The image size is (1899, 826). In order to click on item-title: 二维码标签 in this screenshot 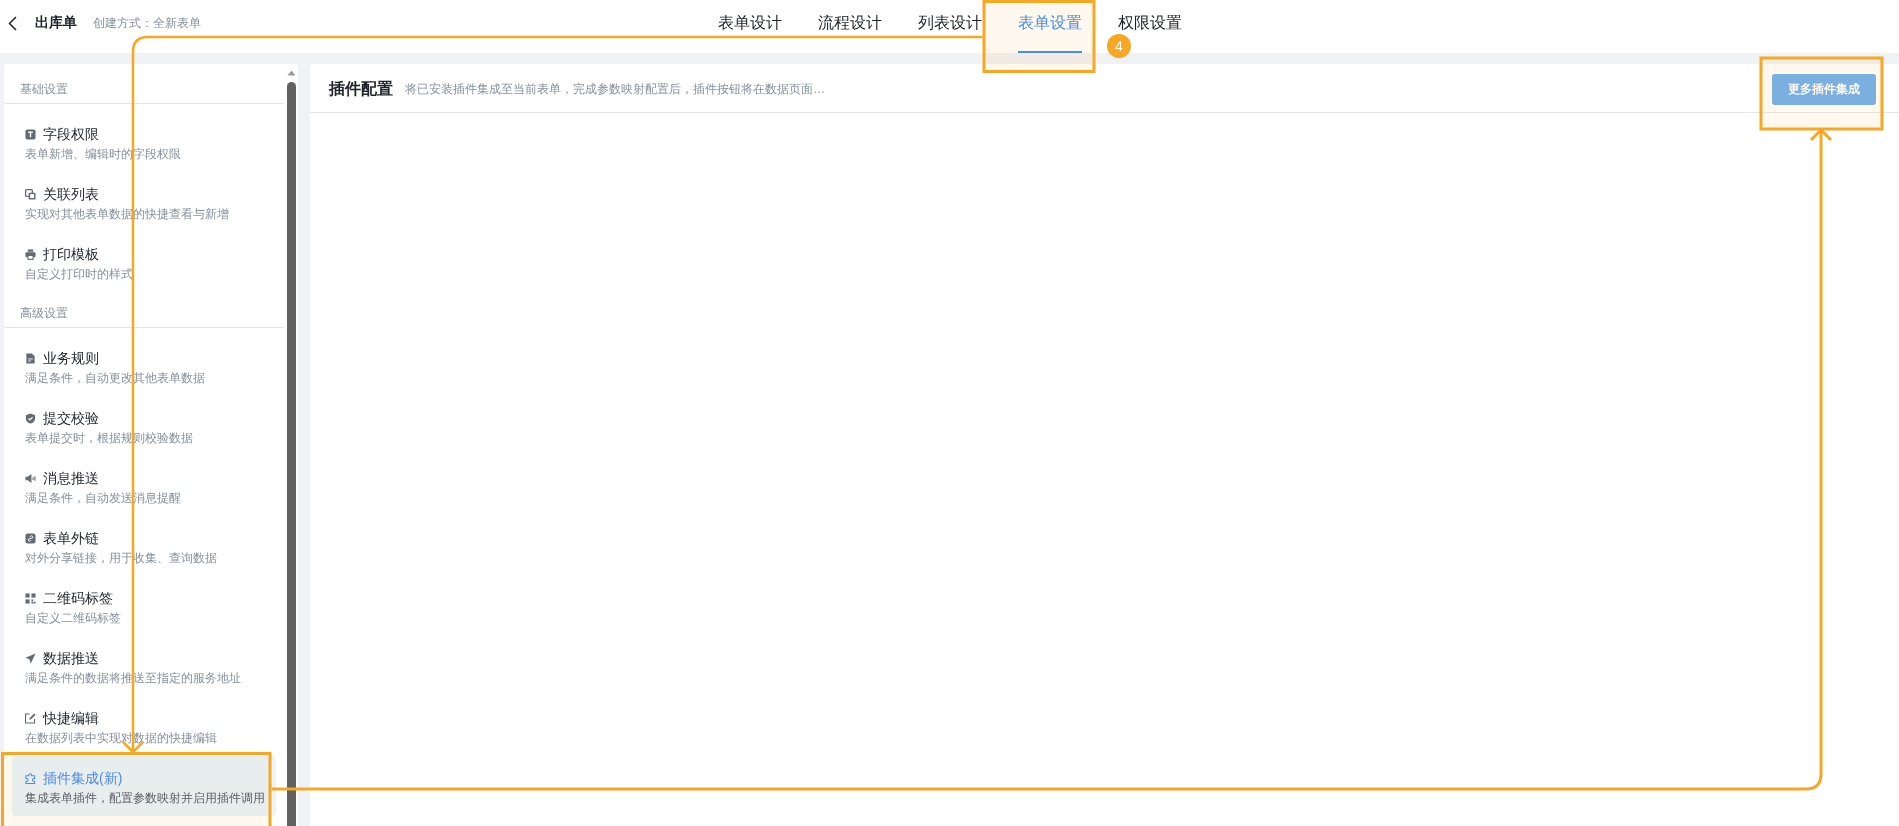, I will do `click(78, 598)`.